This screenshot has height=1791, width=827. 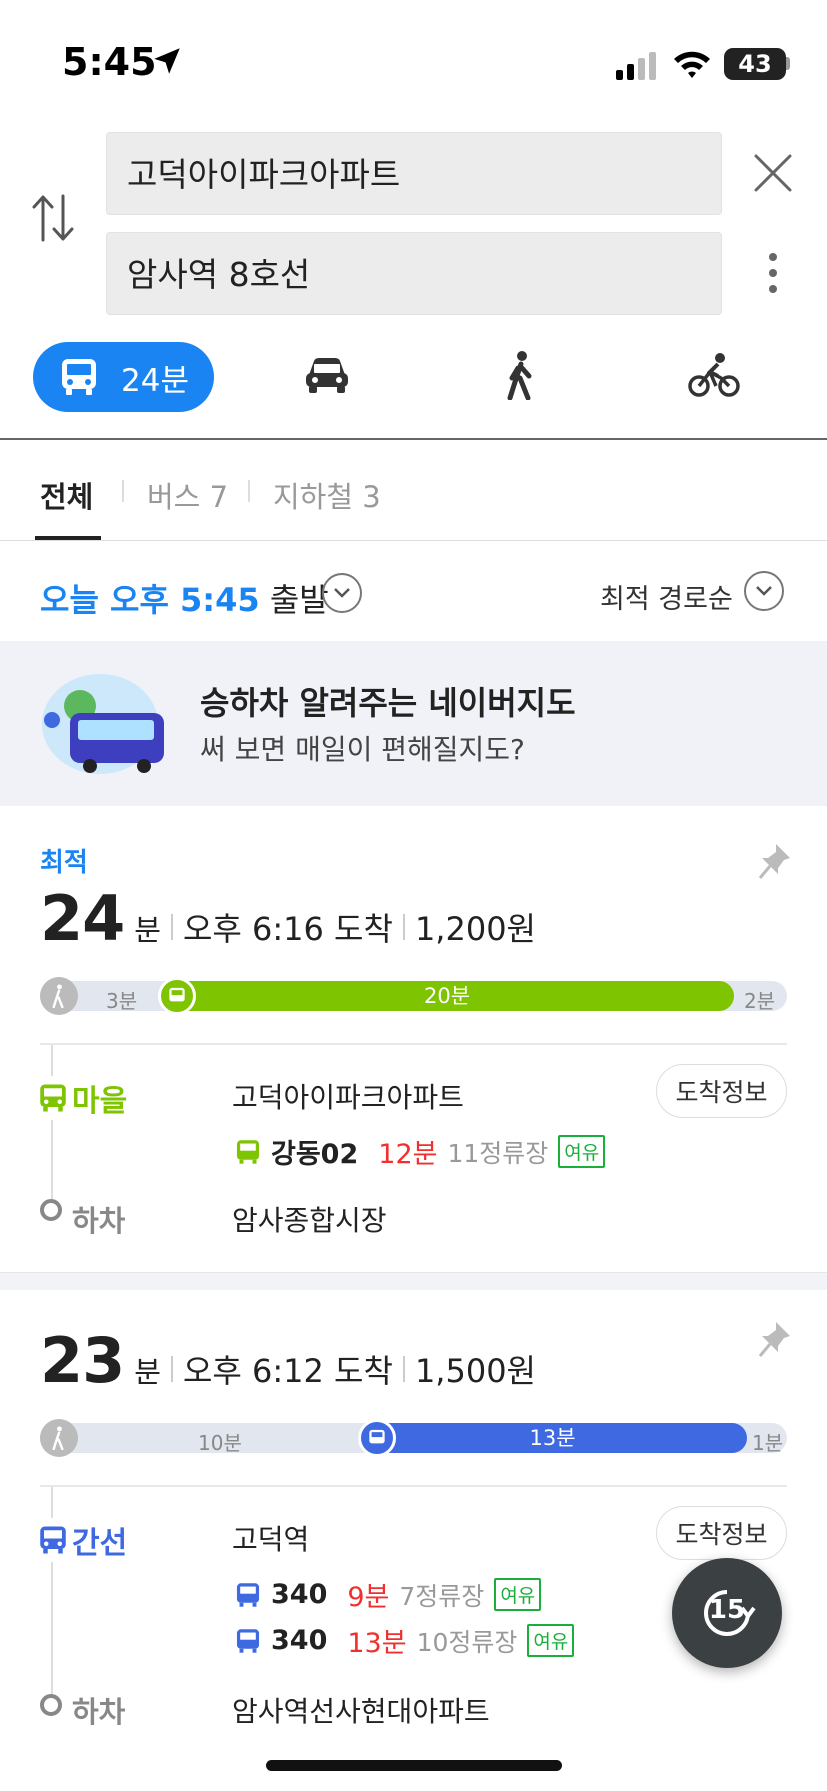 What do you see at coordinates (714, 375) in the screenshot?
I see `bicycle-icon` at bounding box center [714, 375].